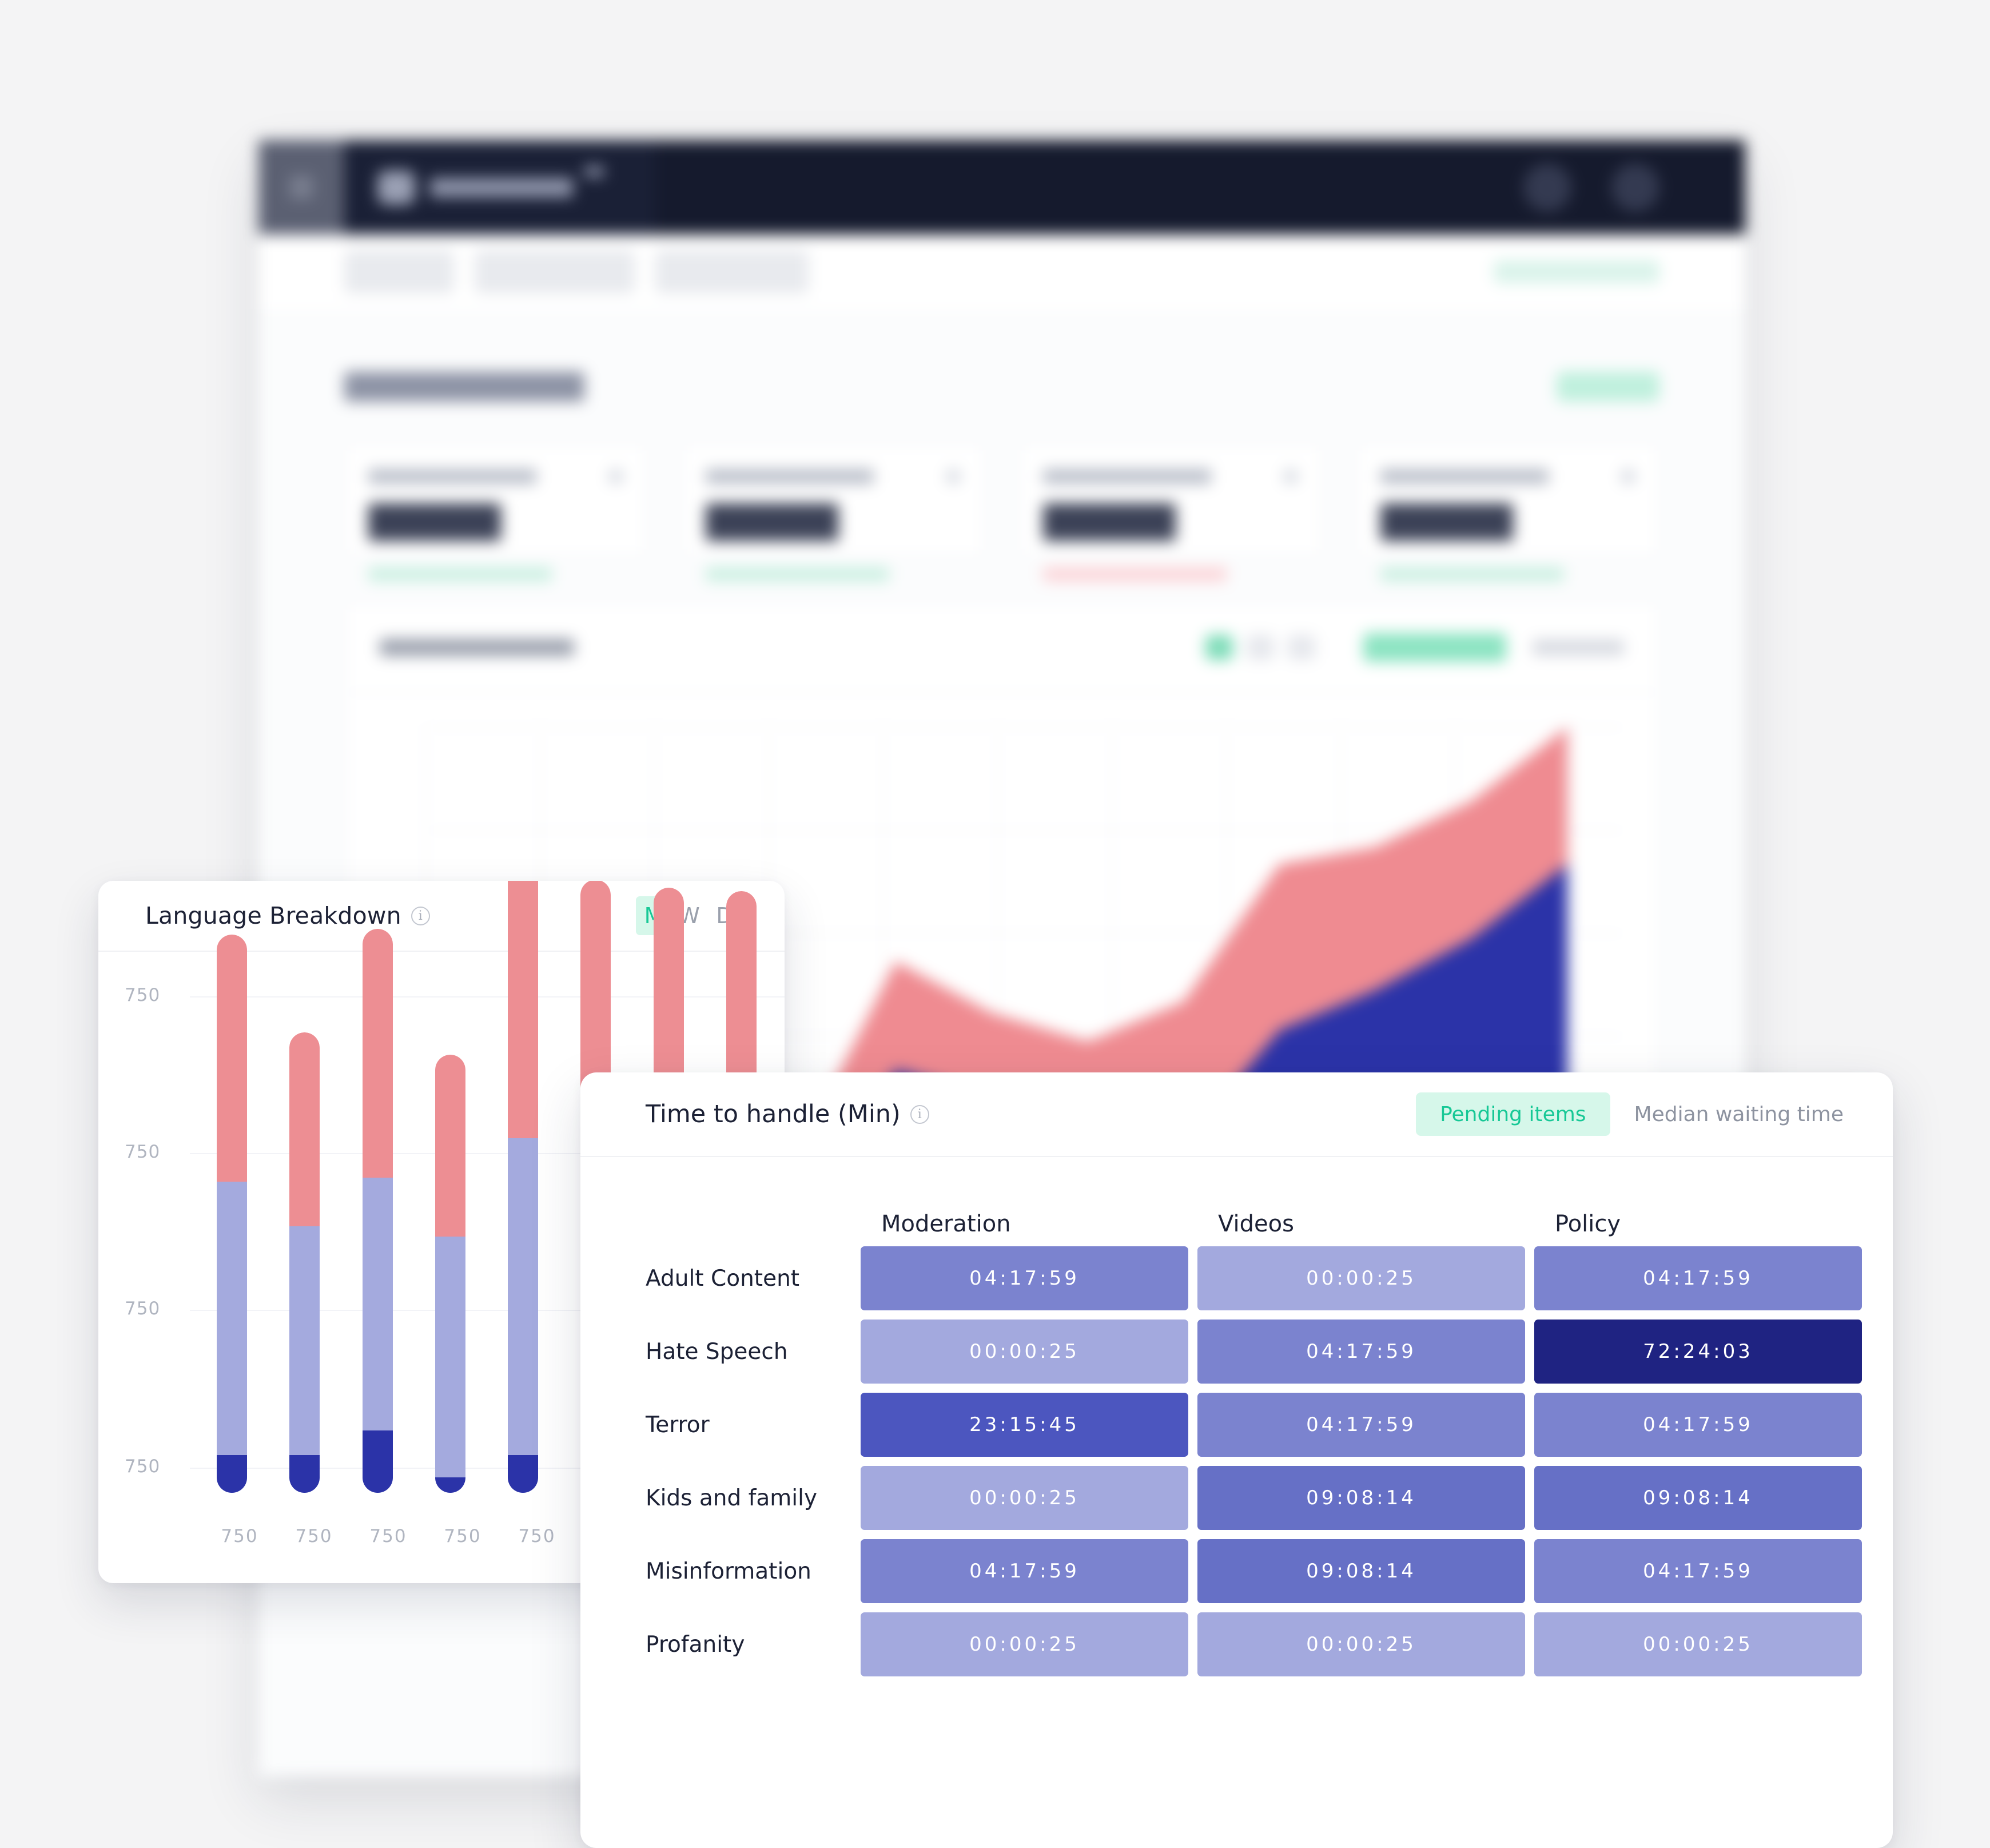 This screenshot has width=1990, height=1848. I want to click on kpi-delta, so click(798, 574).